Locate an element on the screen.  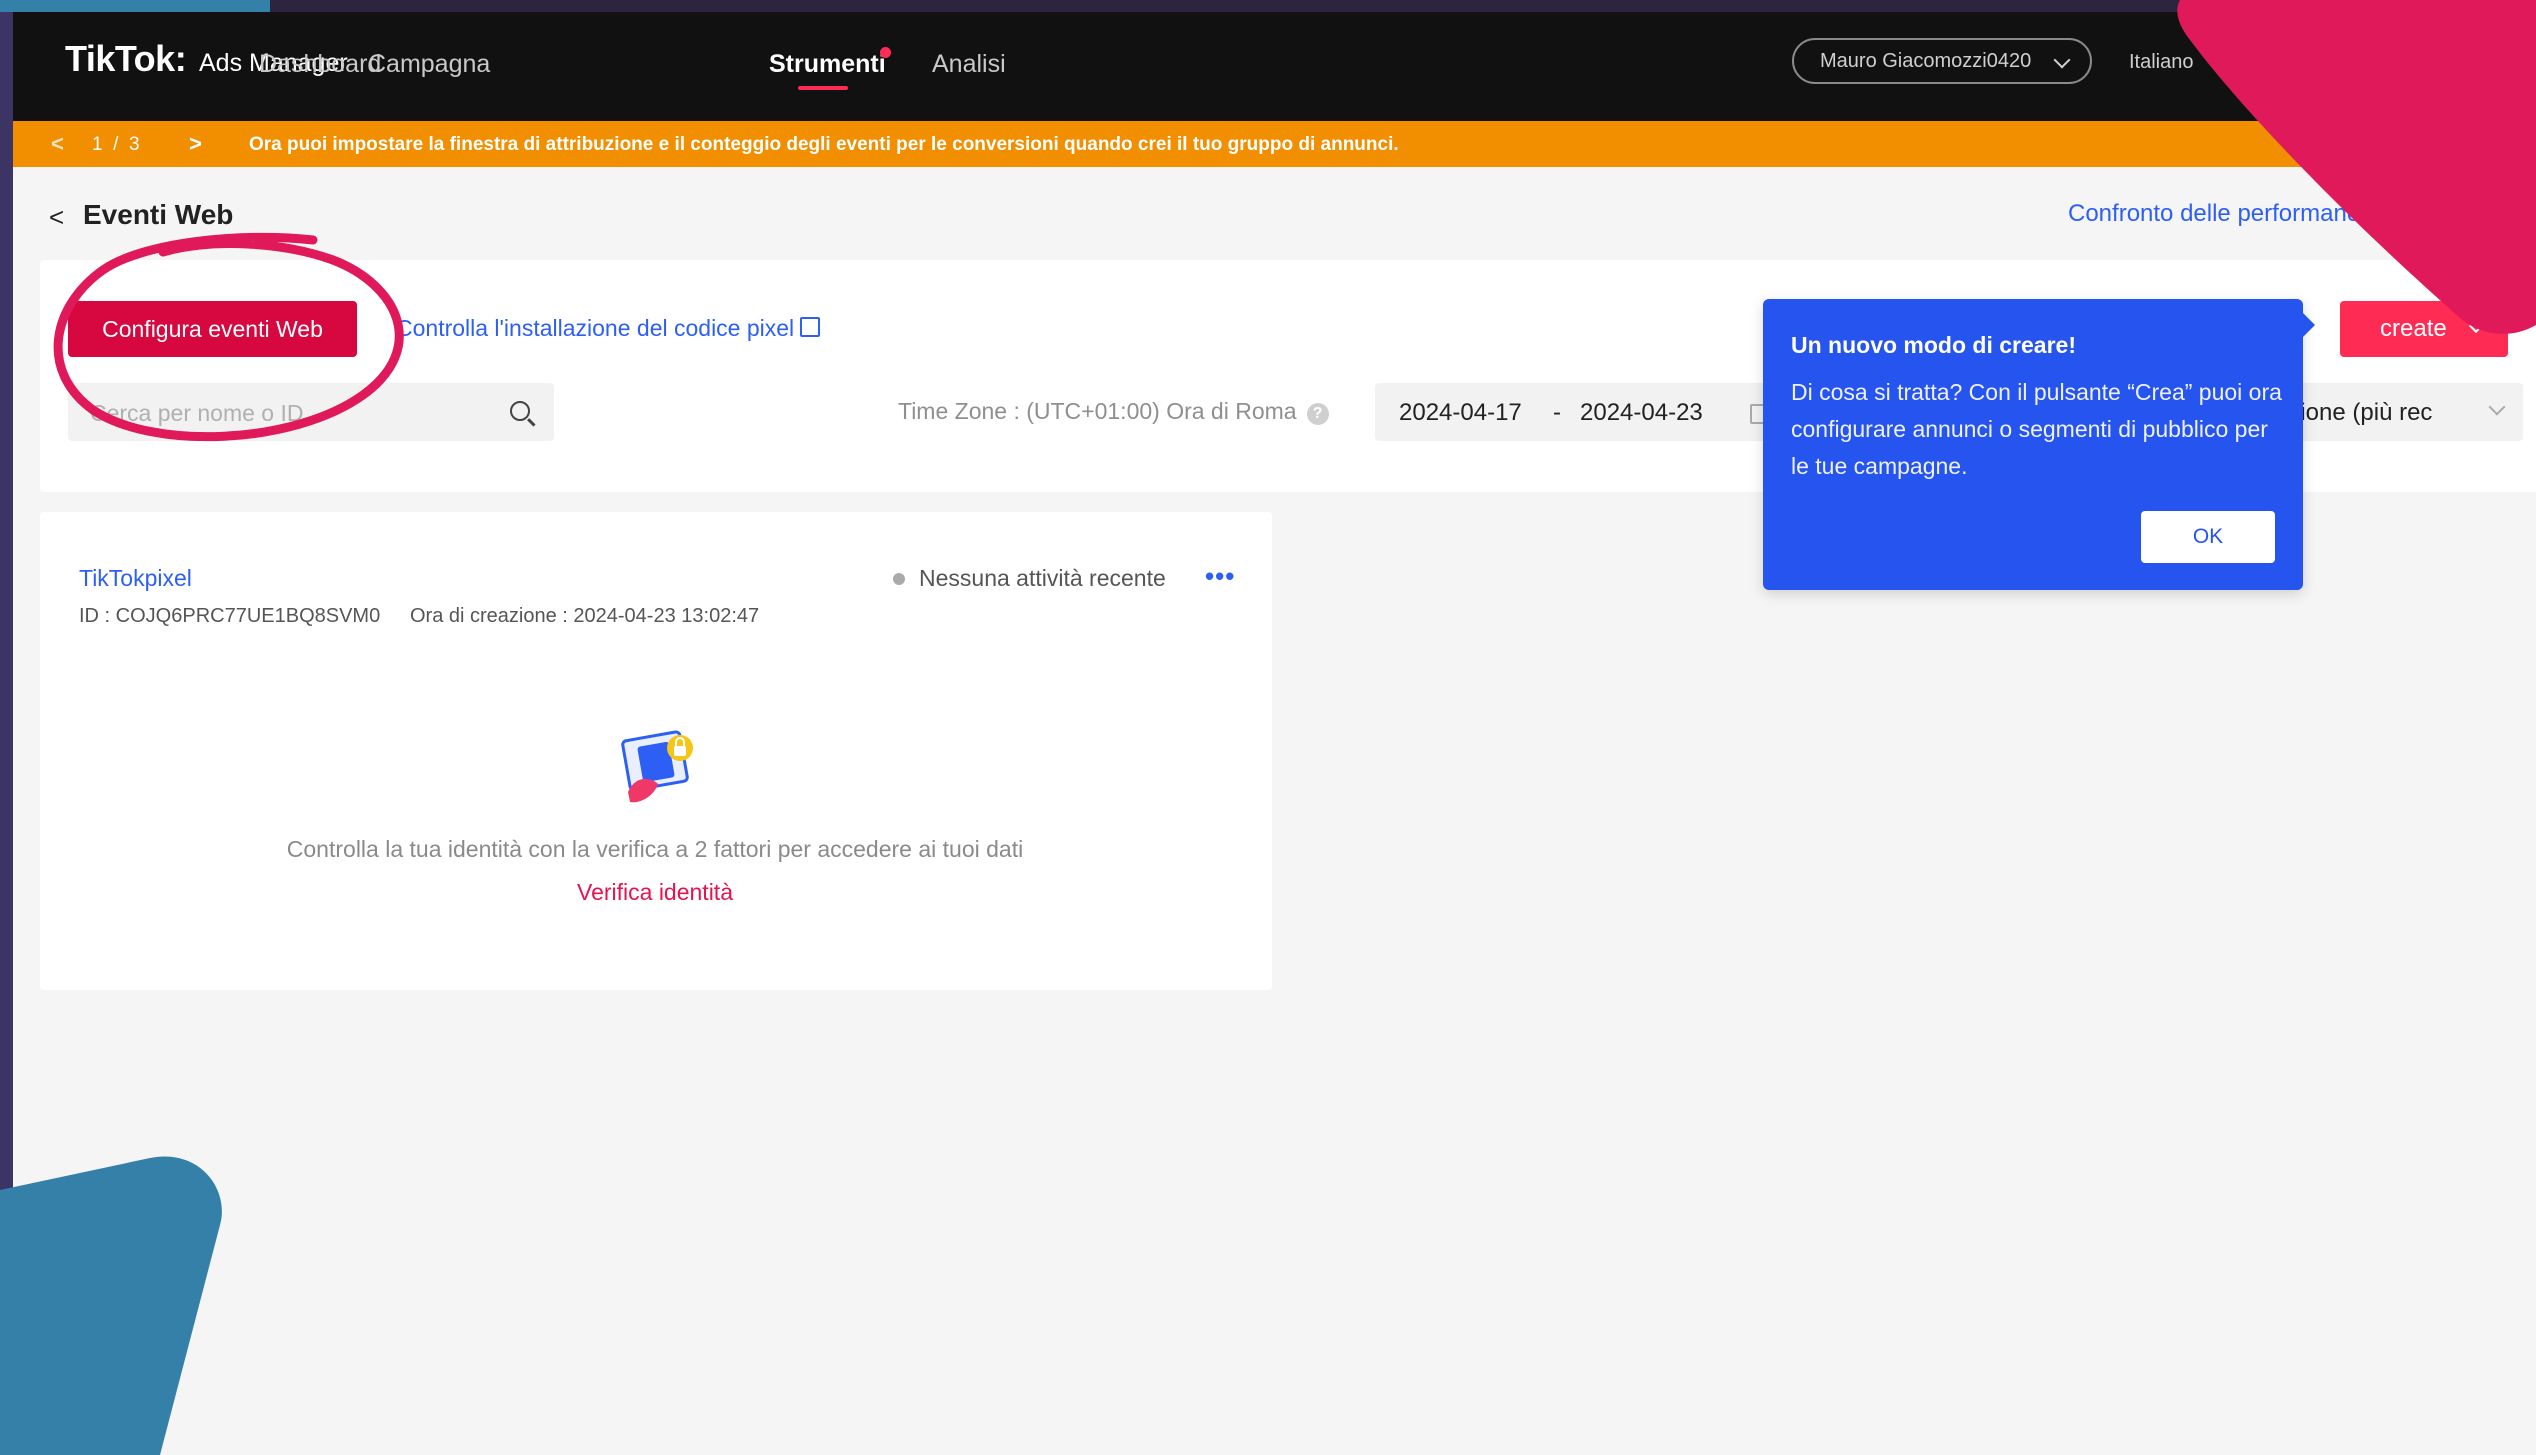
search-field is located at coordinates (311, 412).